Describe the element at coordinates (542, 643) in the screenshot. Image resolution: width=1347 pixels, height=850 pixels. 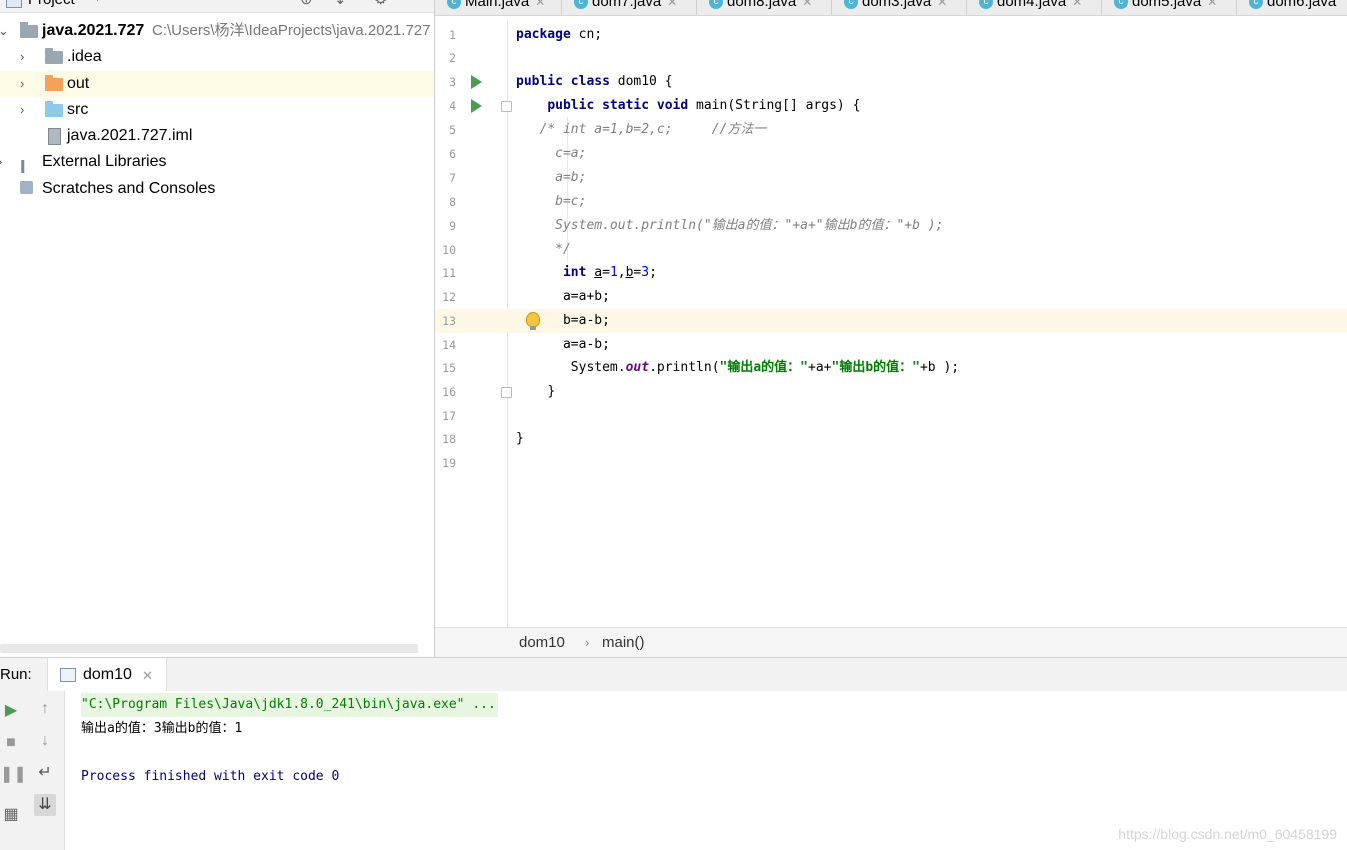
I see `breadcrumb-class: dom10` at that location.